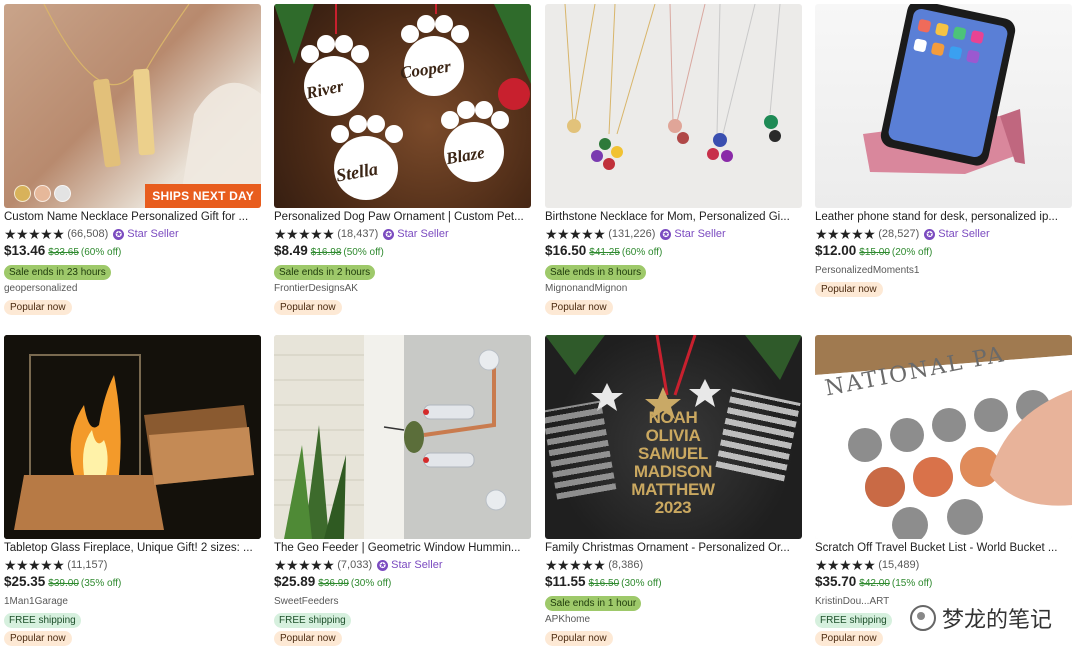  I want to click on sale-price: $25.35, so click(25, 581).